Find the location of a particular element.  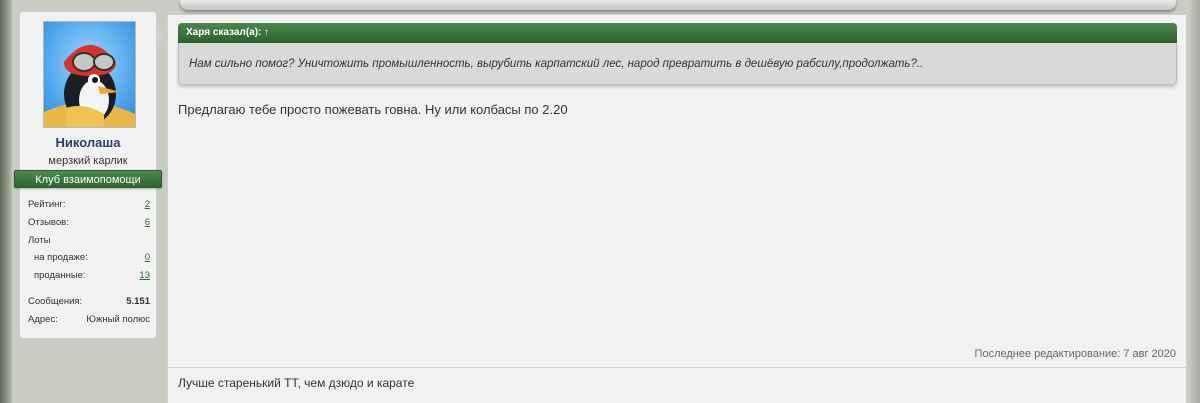

avatar is located at coordinates (89, 74).